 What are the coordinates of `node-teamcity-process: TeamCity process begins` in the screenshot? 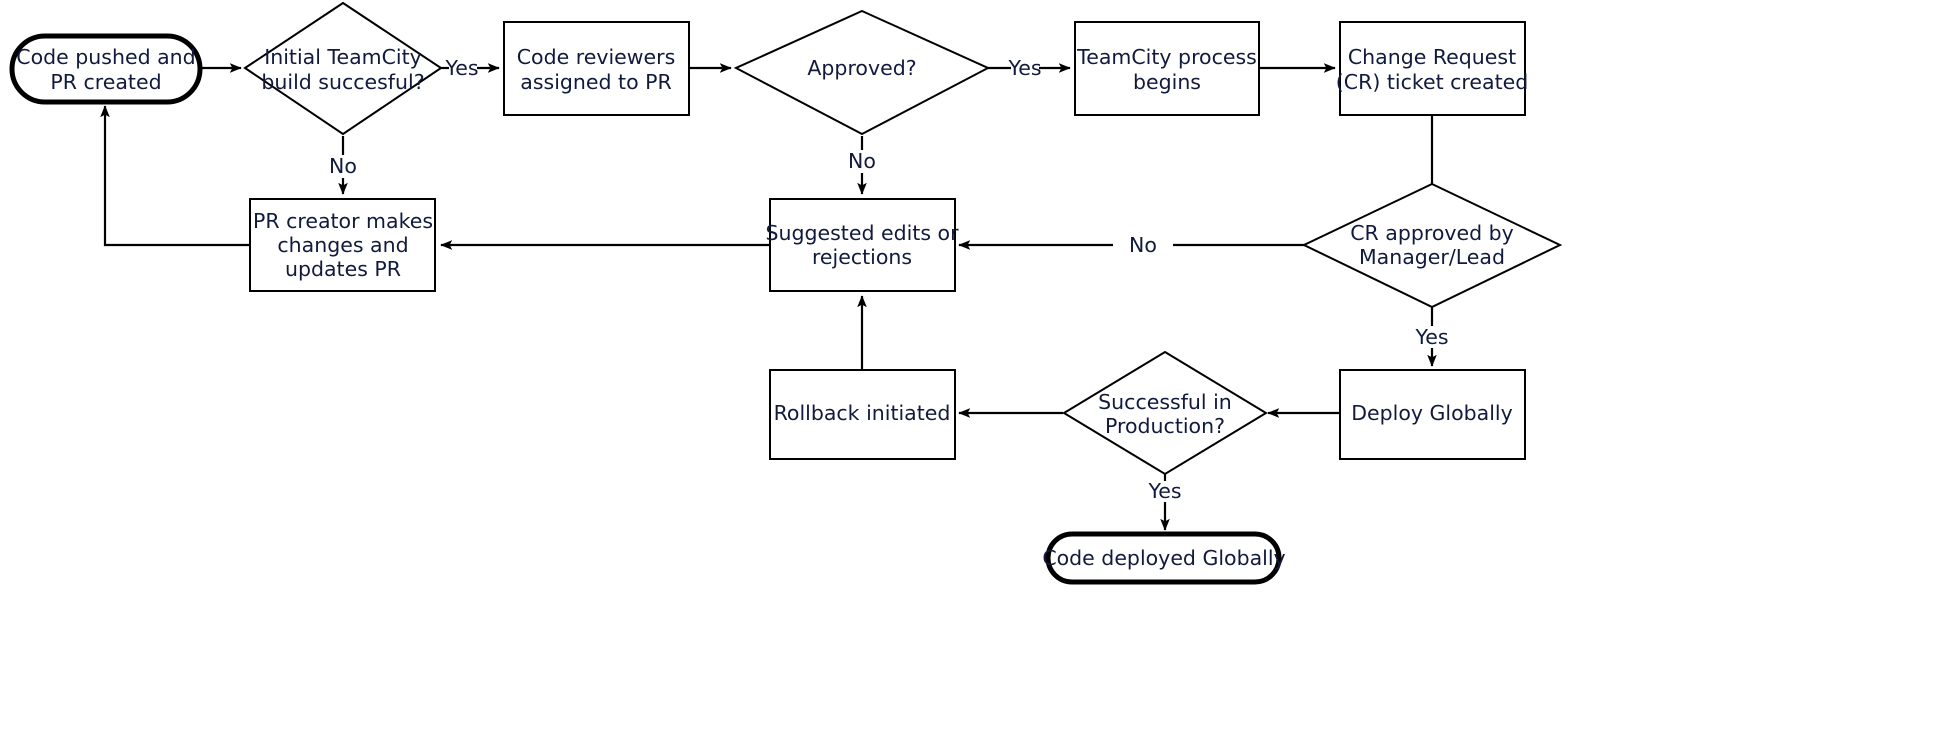 It's located at (1167, 68).